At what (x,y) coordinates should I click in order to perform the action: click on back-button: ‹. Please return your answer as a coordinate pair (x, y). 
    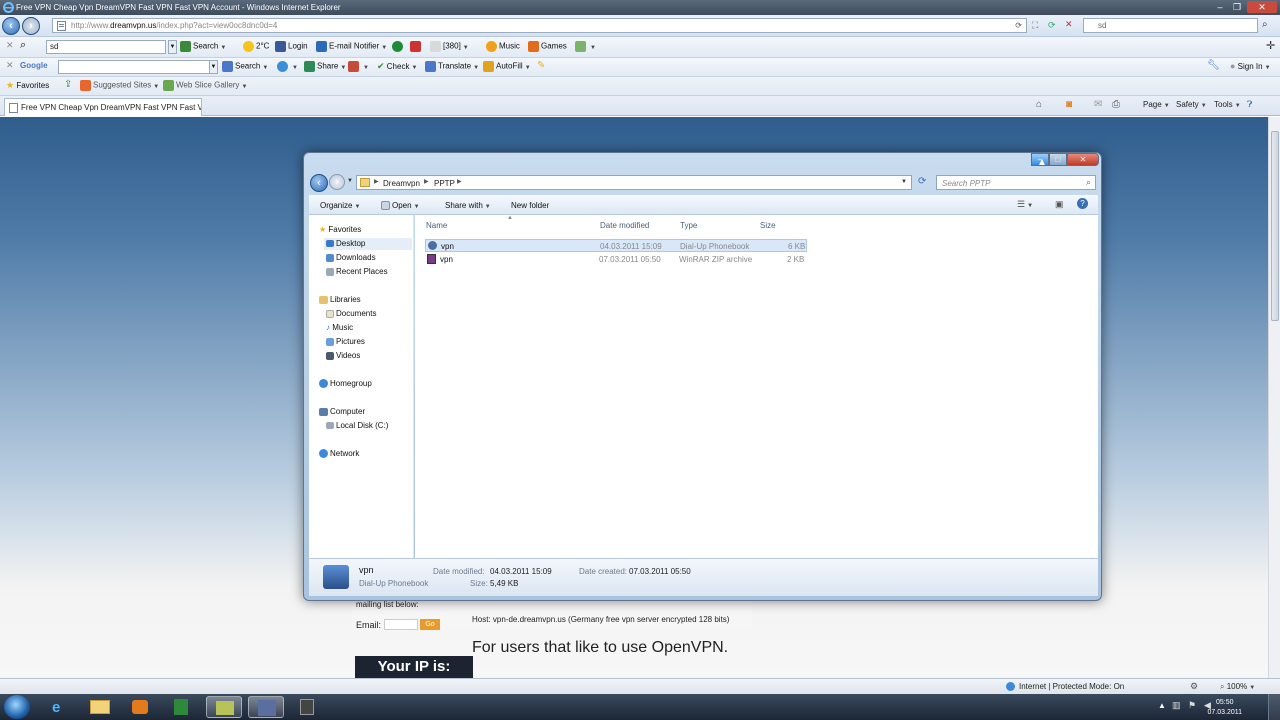
    Looking at the image, I should click on (11, 26).